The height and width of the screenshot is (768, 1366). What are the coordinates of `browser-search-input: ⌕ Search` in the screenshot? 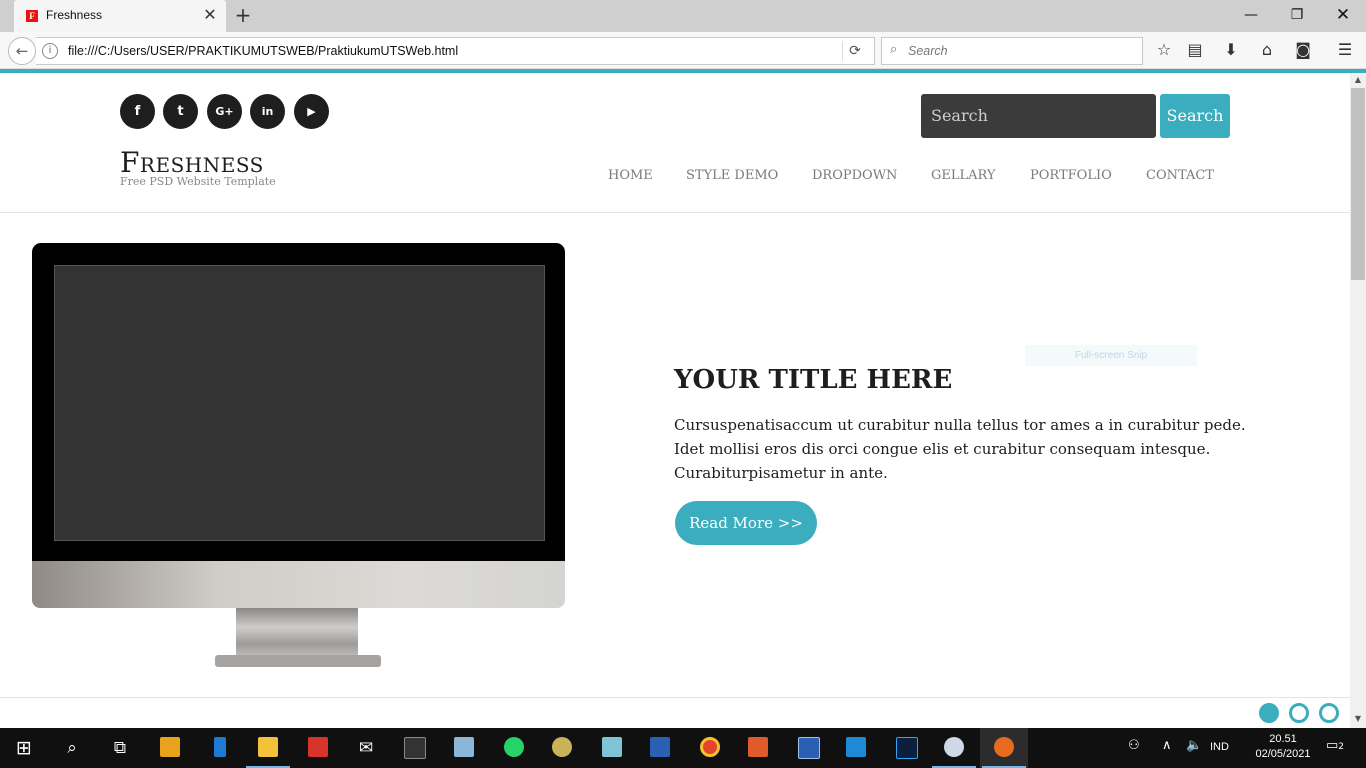 It's located at (1012, 51).